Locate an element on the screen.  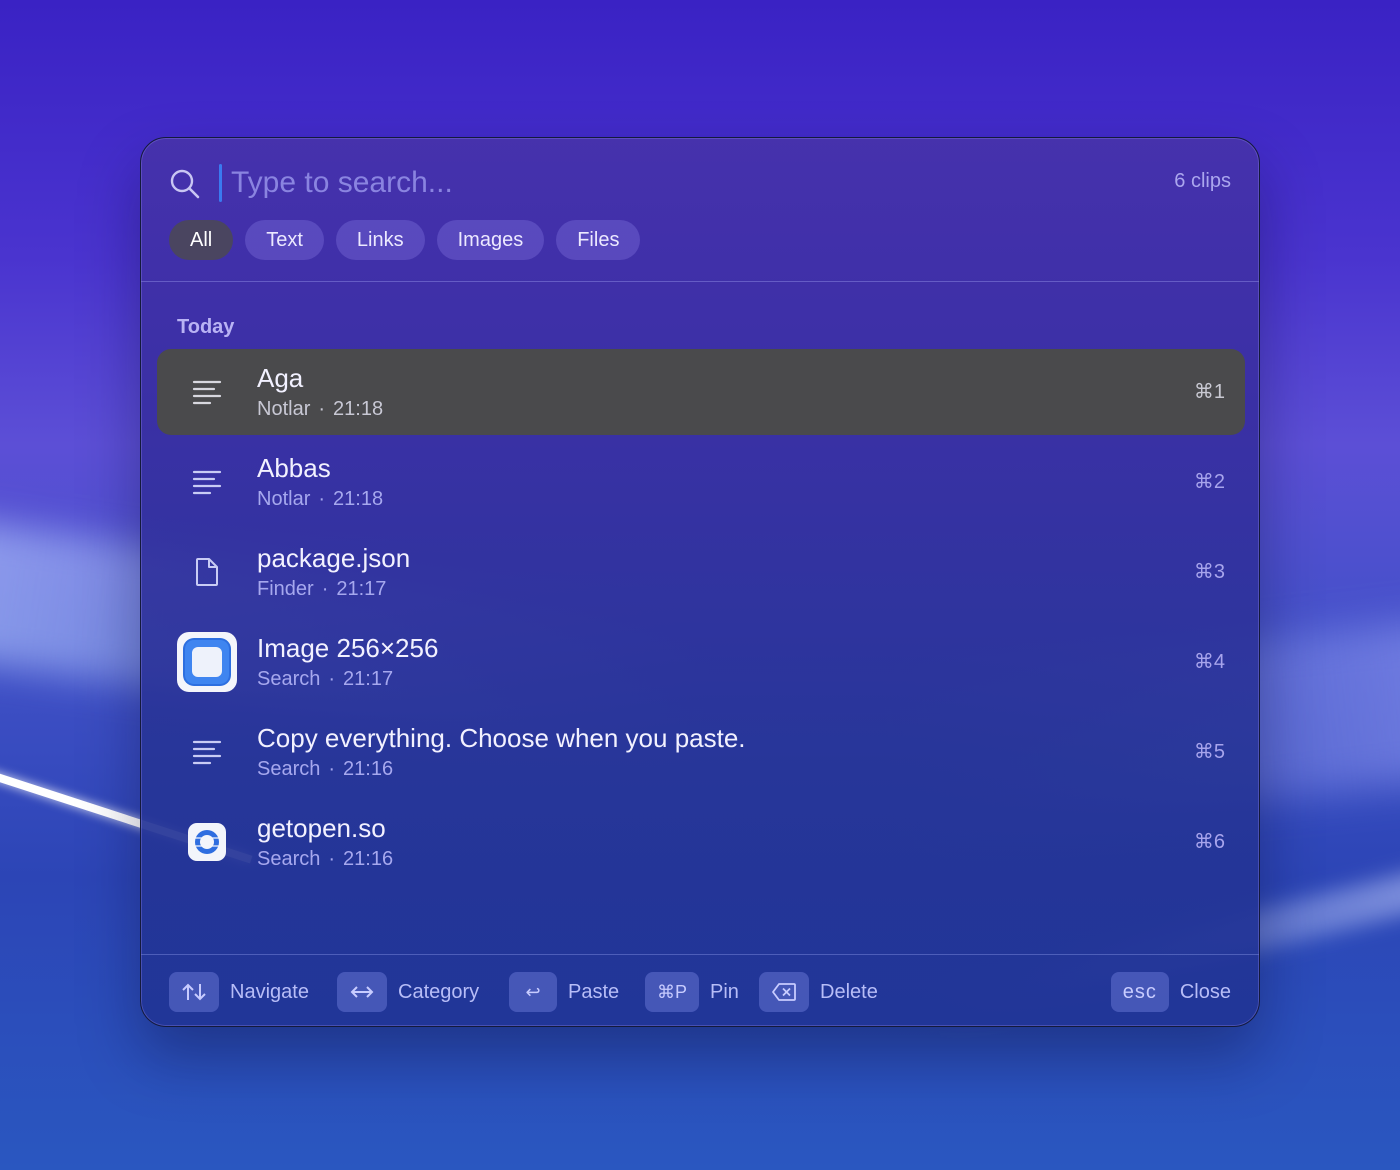
clip-shortcut: ⌘3 is located at coordinates (1209, 572).